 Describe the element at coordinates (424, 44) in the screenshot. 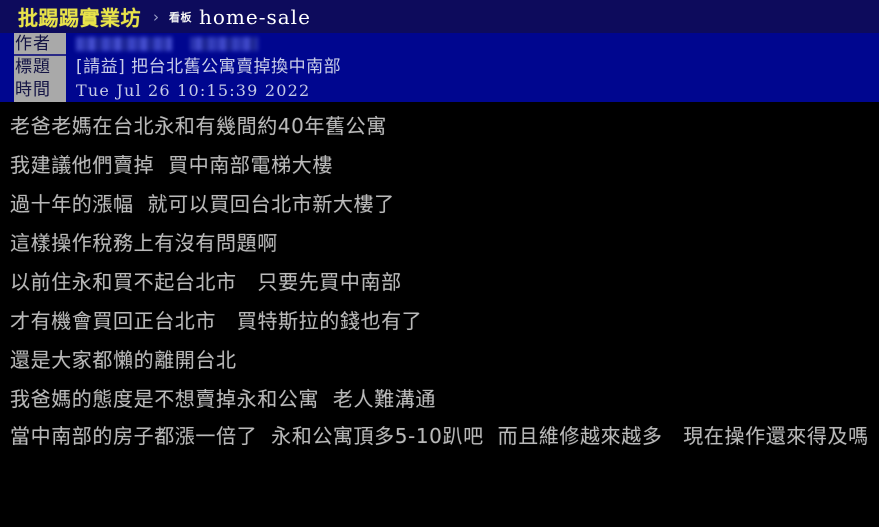

I see `meta-row-author: 作者` at that location.